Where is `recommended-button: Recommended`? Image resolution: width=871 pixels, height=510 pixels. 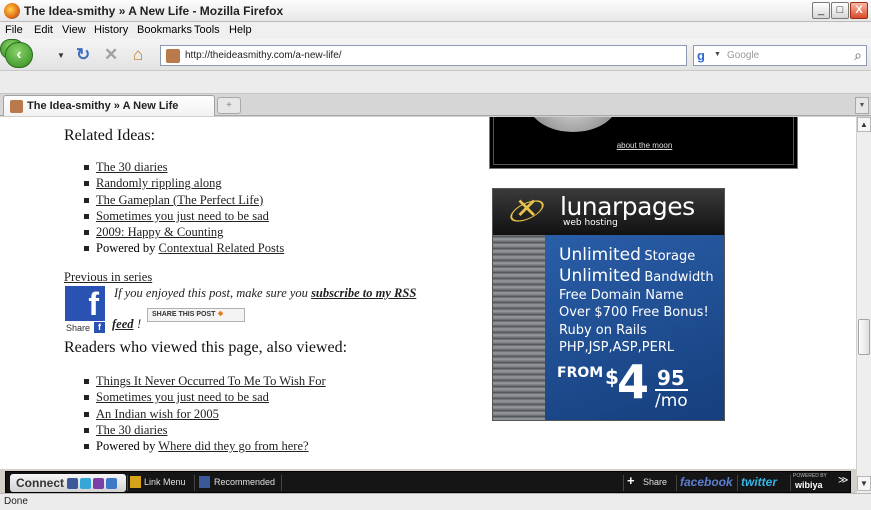
recommended-button: Recommended is located at coordinates (244, 482).